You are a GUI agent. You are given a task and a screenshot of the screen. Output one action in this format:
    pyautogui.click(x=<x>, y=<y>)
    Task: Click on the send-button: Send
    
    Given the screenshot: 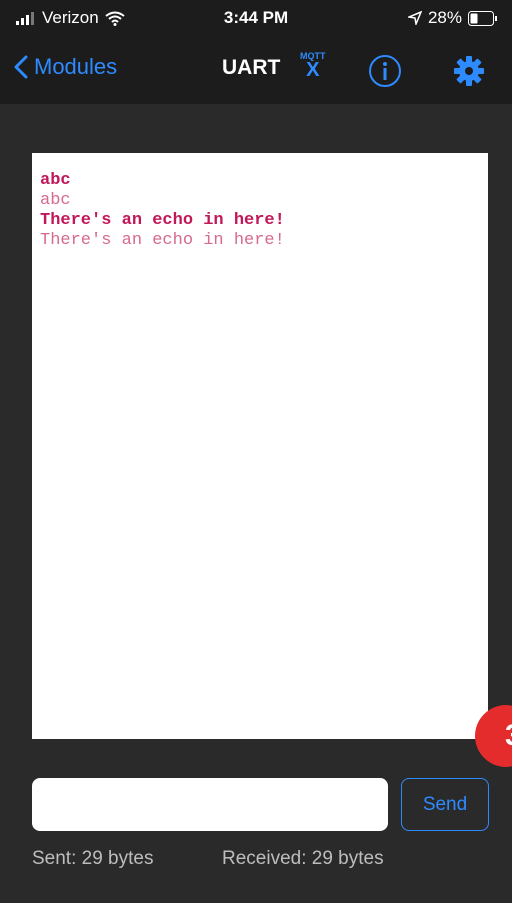 What is the action you would take?
    pyautogui.click(x=445, y=804)
    